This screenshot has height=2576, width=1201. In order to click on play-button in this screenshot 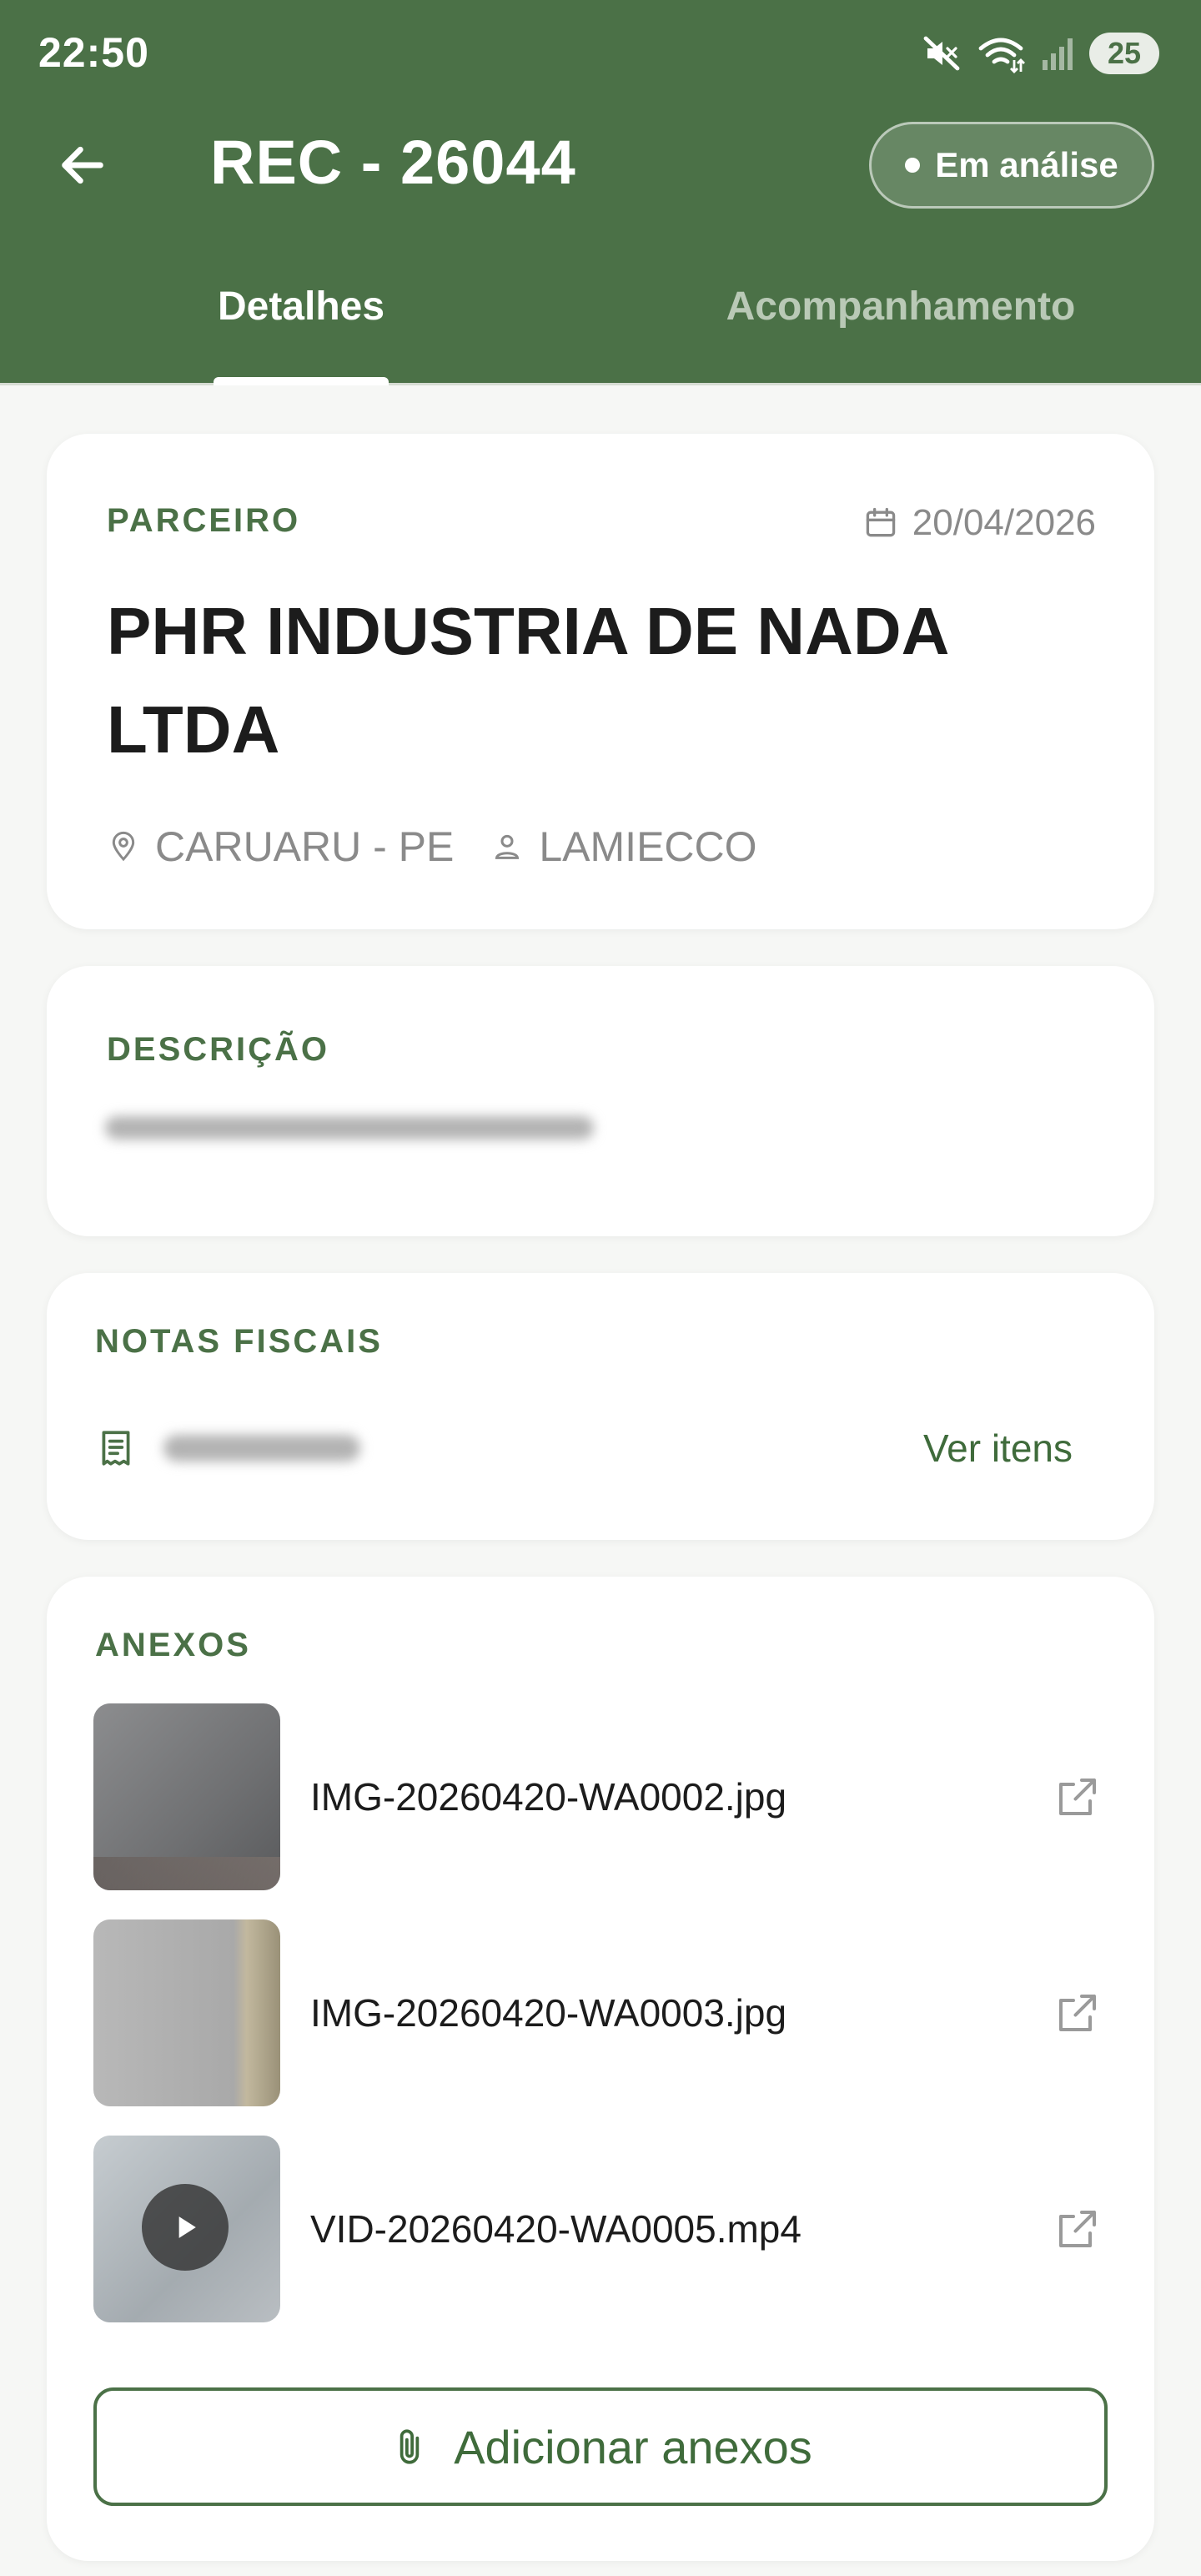, I will do `click(186, 2227)`.